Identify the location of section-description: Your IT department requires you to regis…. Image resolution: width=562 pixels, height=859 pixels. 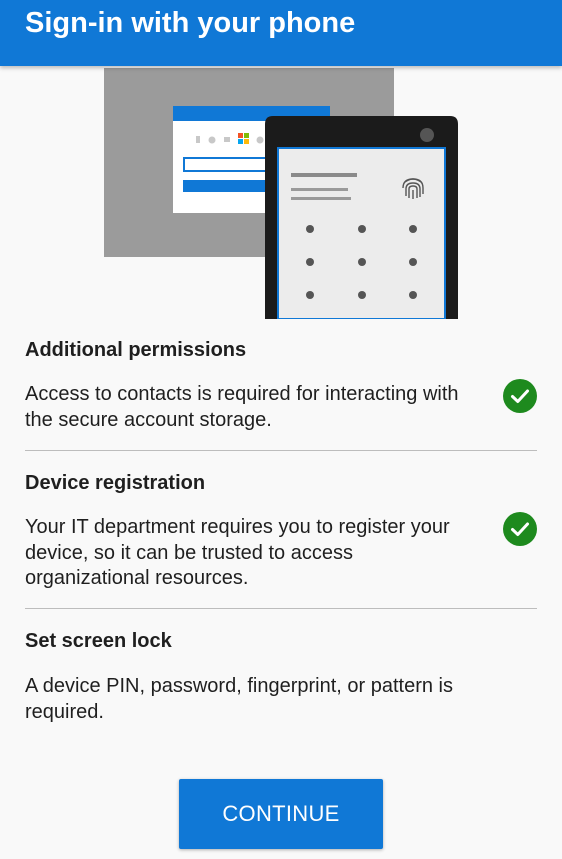
(237, 552).